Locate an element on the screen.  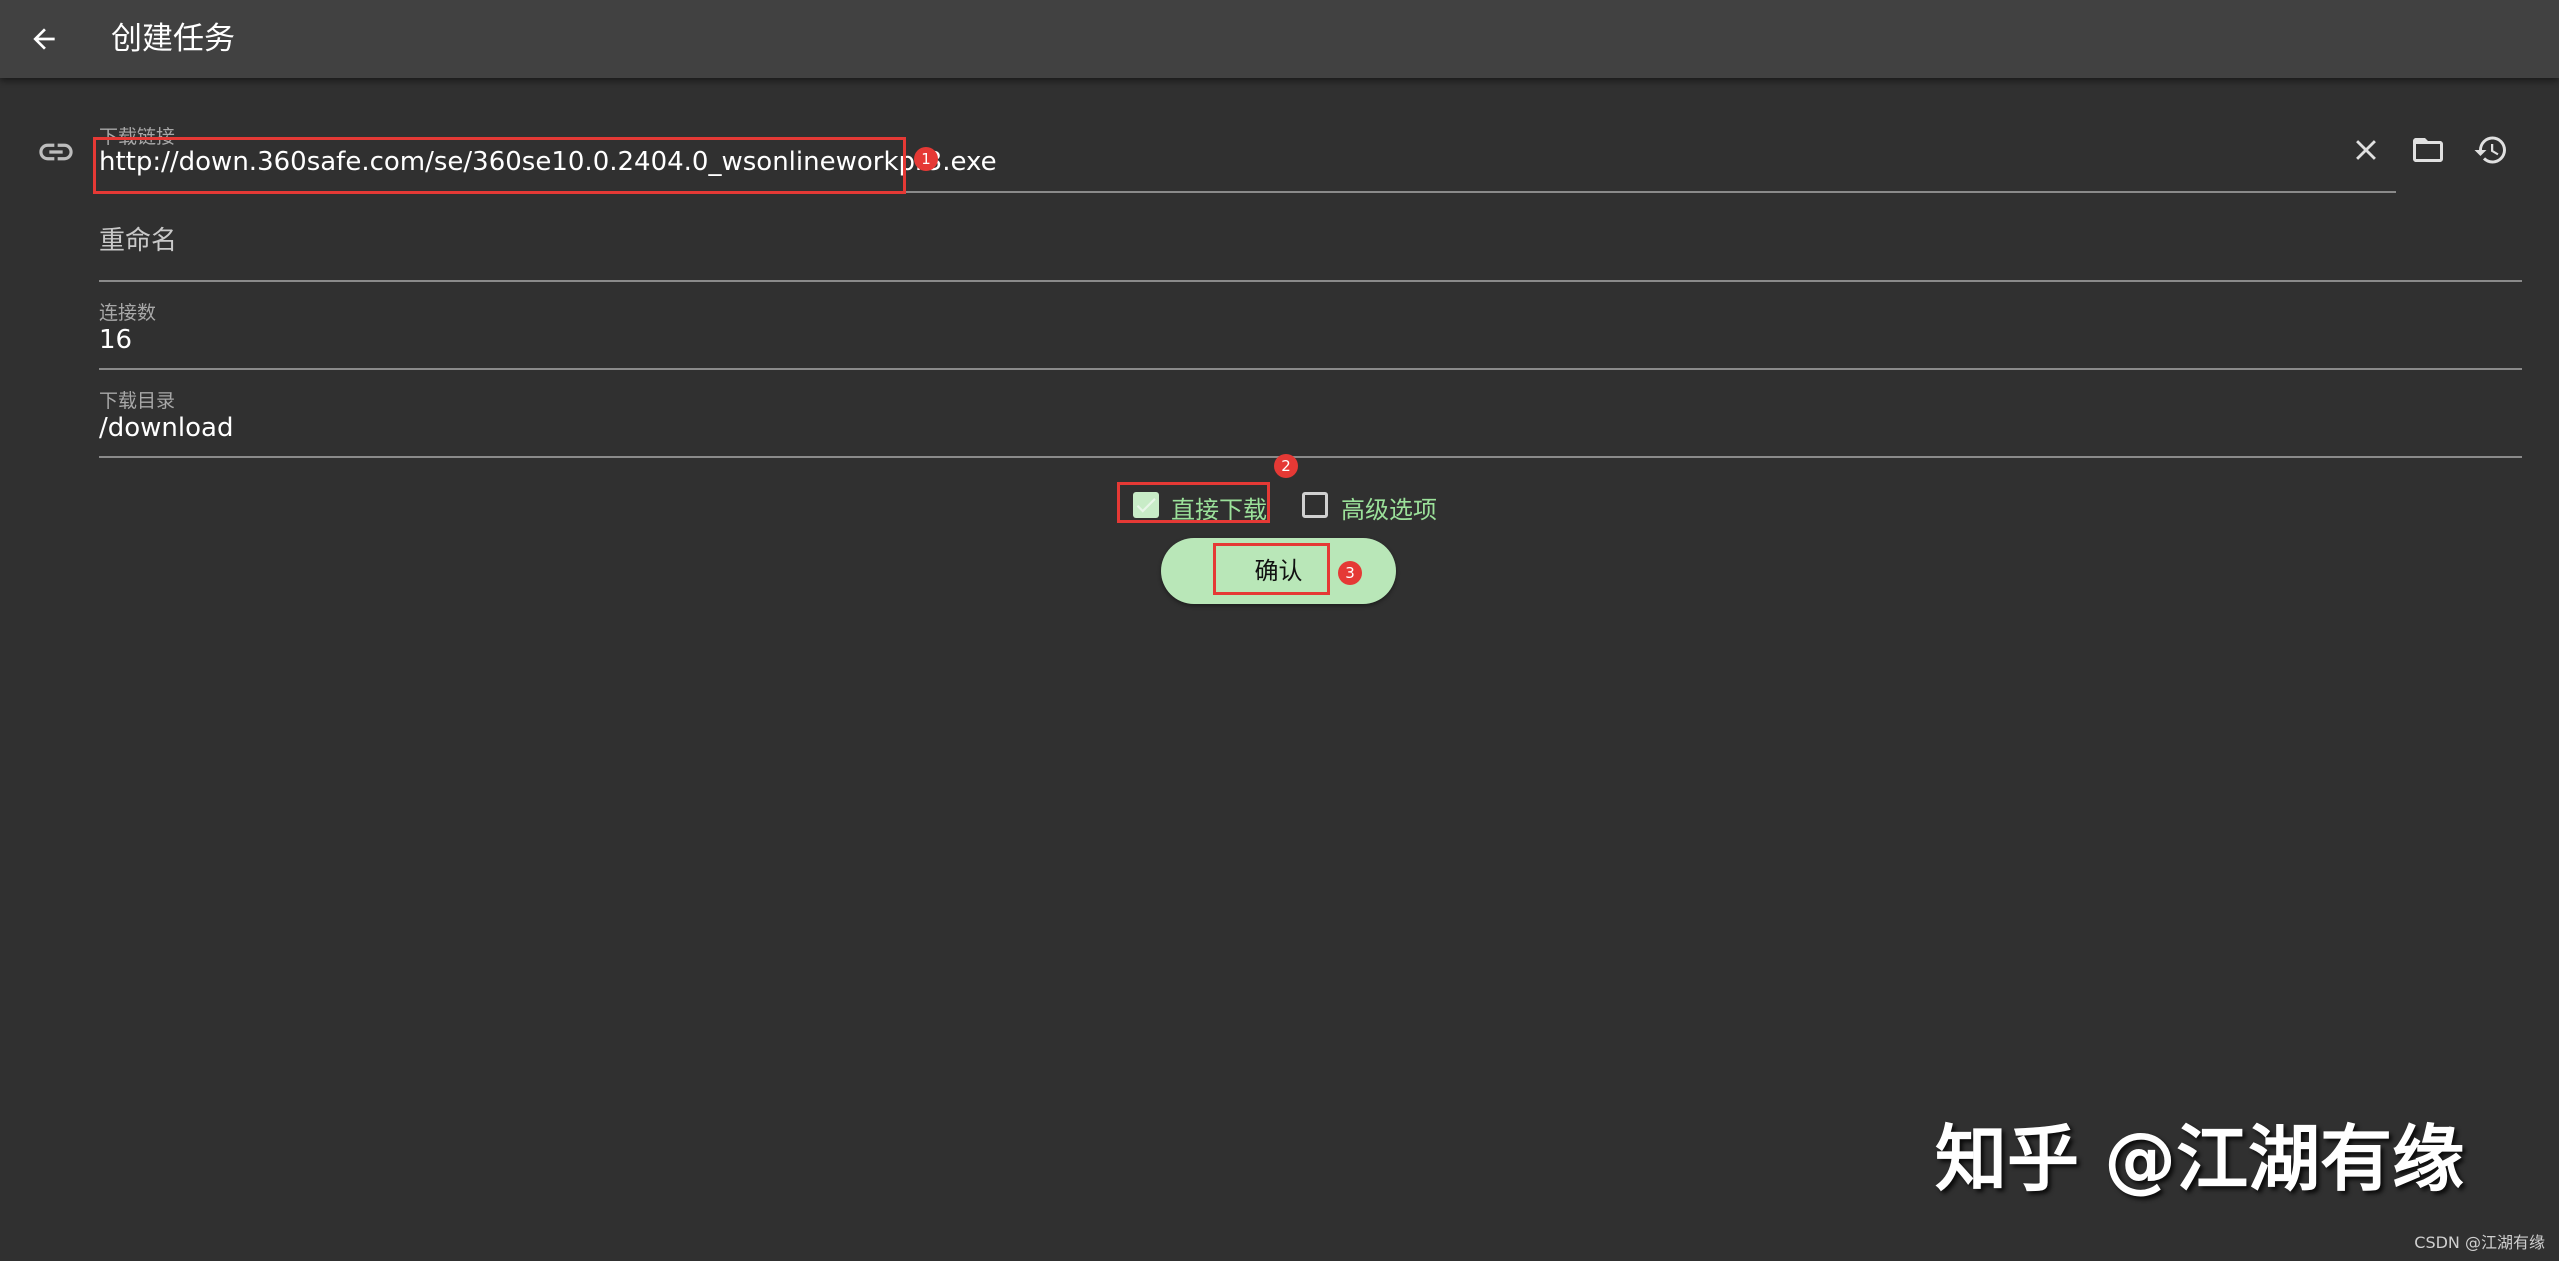
link-icon is located at coordinates (56, 152).